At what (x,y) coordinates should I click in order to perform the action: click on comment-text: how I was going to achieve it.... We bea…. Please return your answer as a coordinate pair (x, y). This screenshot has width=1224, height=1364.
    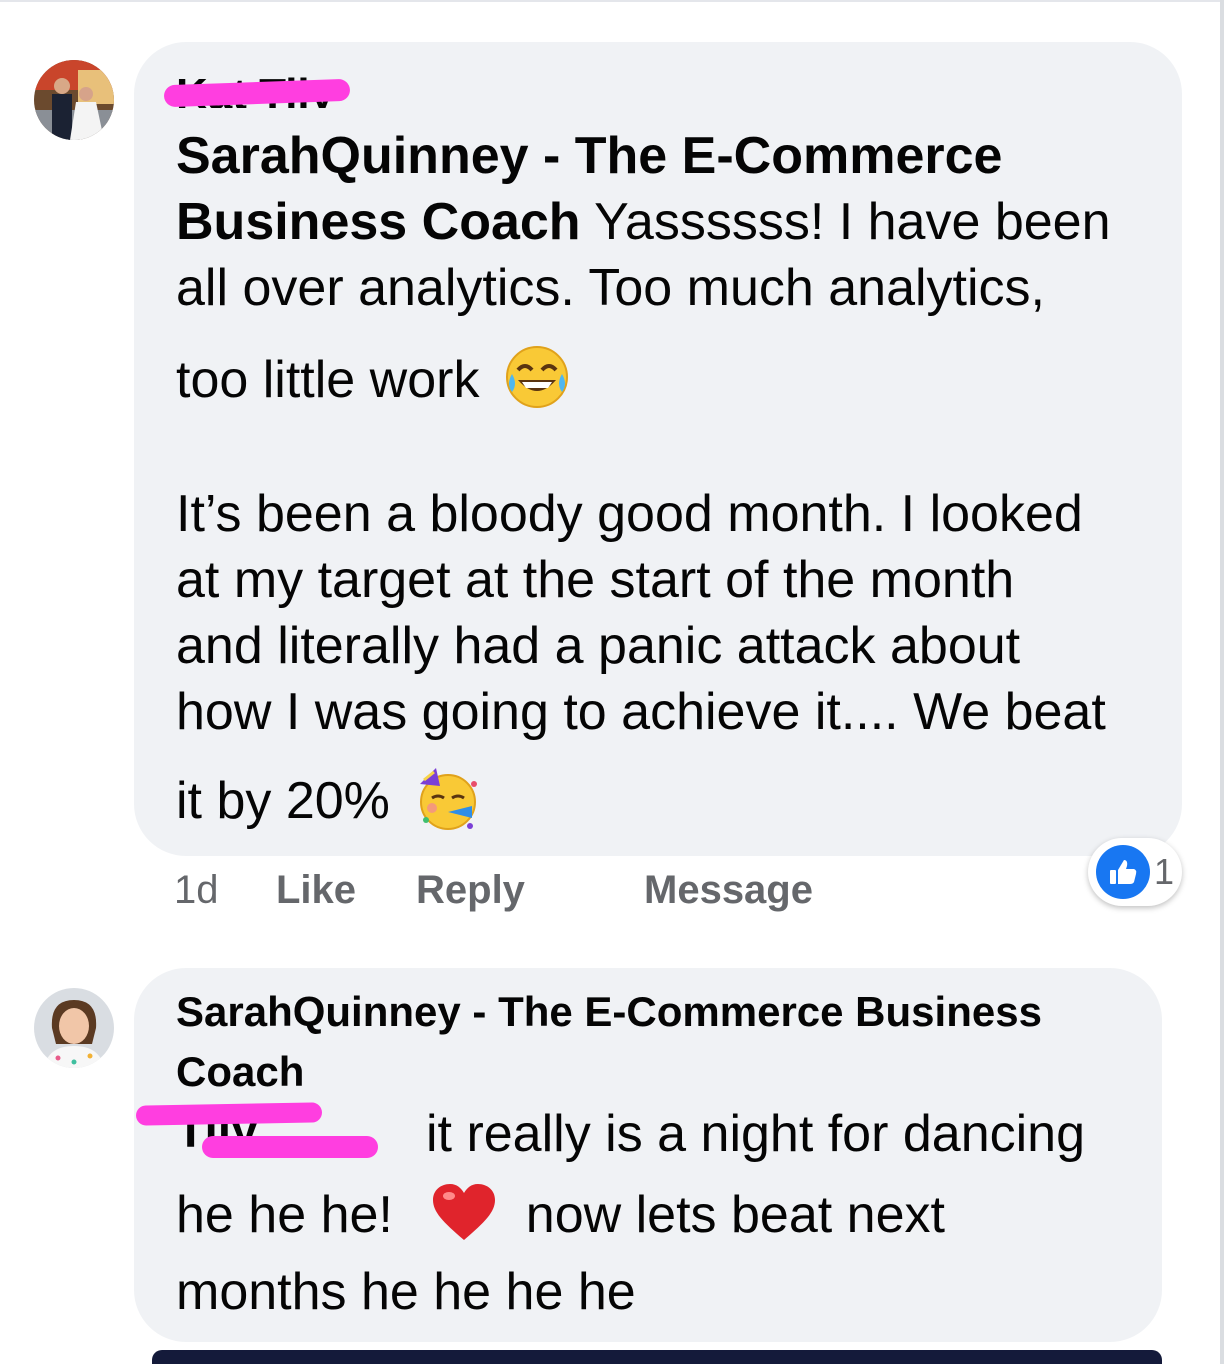
    Looking at the image, I should click on (641, 712).